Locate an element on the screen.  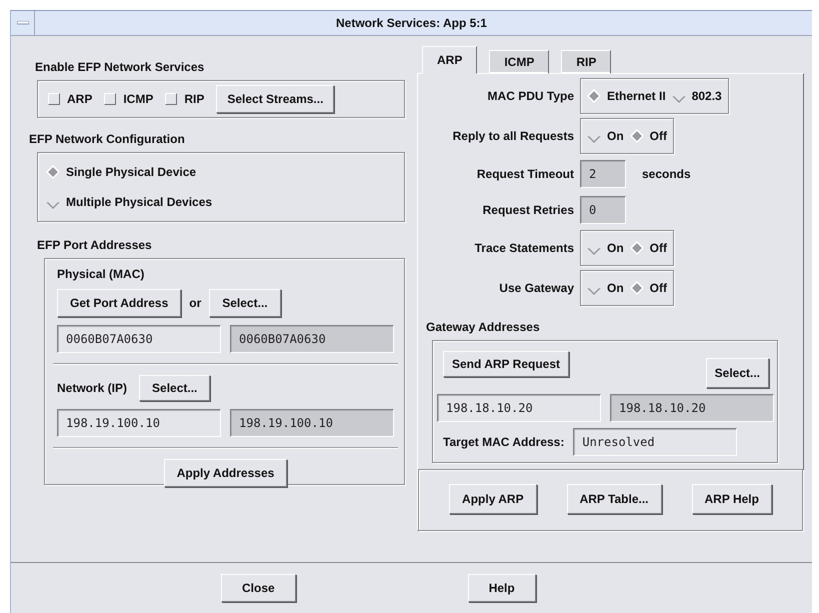
group-label: Physical (MAC) is located at coordinates (101, 274).